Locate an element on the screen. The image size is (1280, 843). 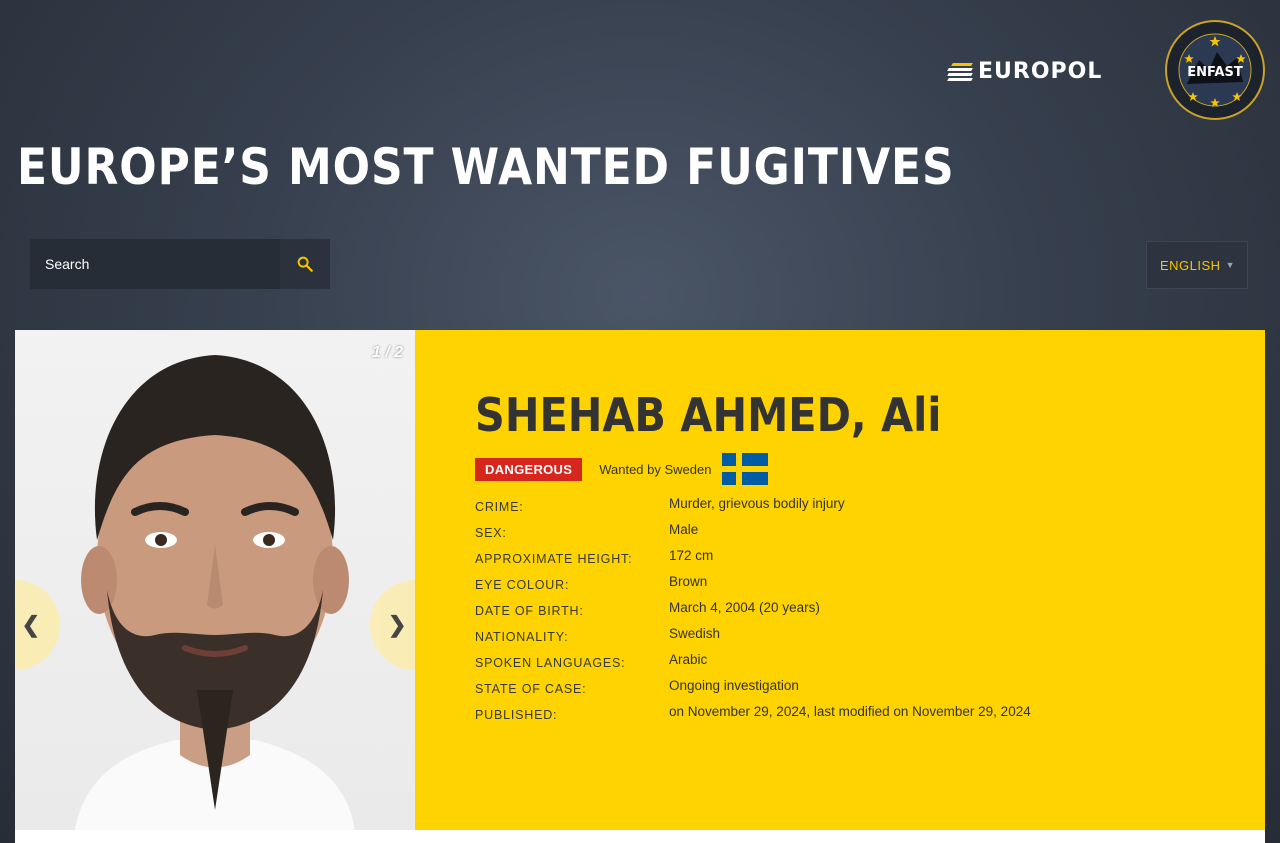
search-input is located at coordinates (155, 264).